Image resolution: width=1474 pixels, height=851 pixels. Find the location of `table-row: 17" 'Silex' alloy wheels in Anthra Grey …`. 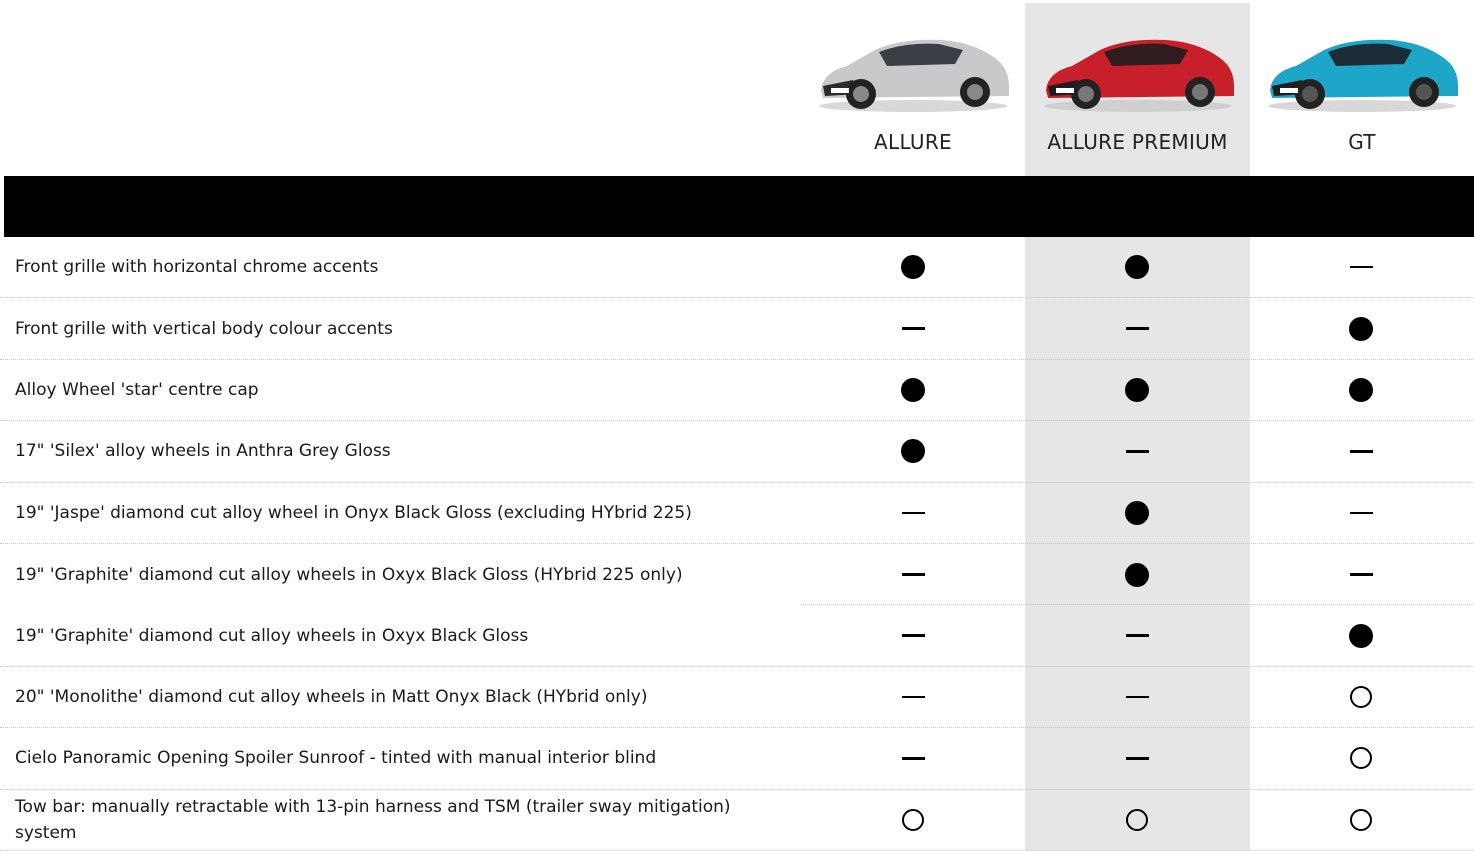

table-row: 17" 'Silex' alloy wheels in Anthra Grey … is located at coordinates (737, 452).